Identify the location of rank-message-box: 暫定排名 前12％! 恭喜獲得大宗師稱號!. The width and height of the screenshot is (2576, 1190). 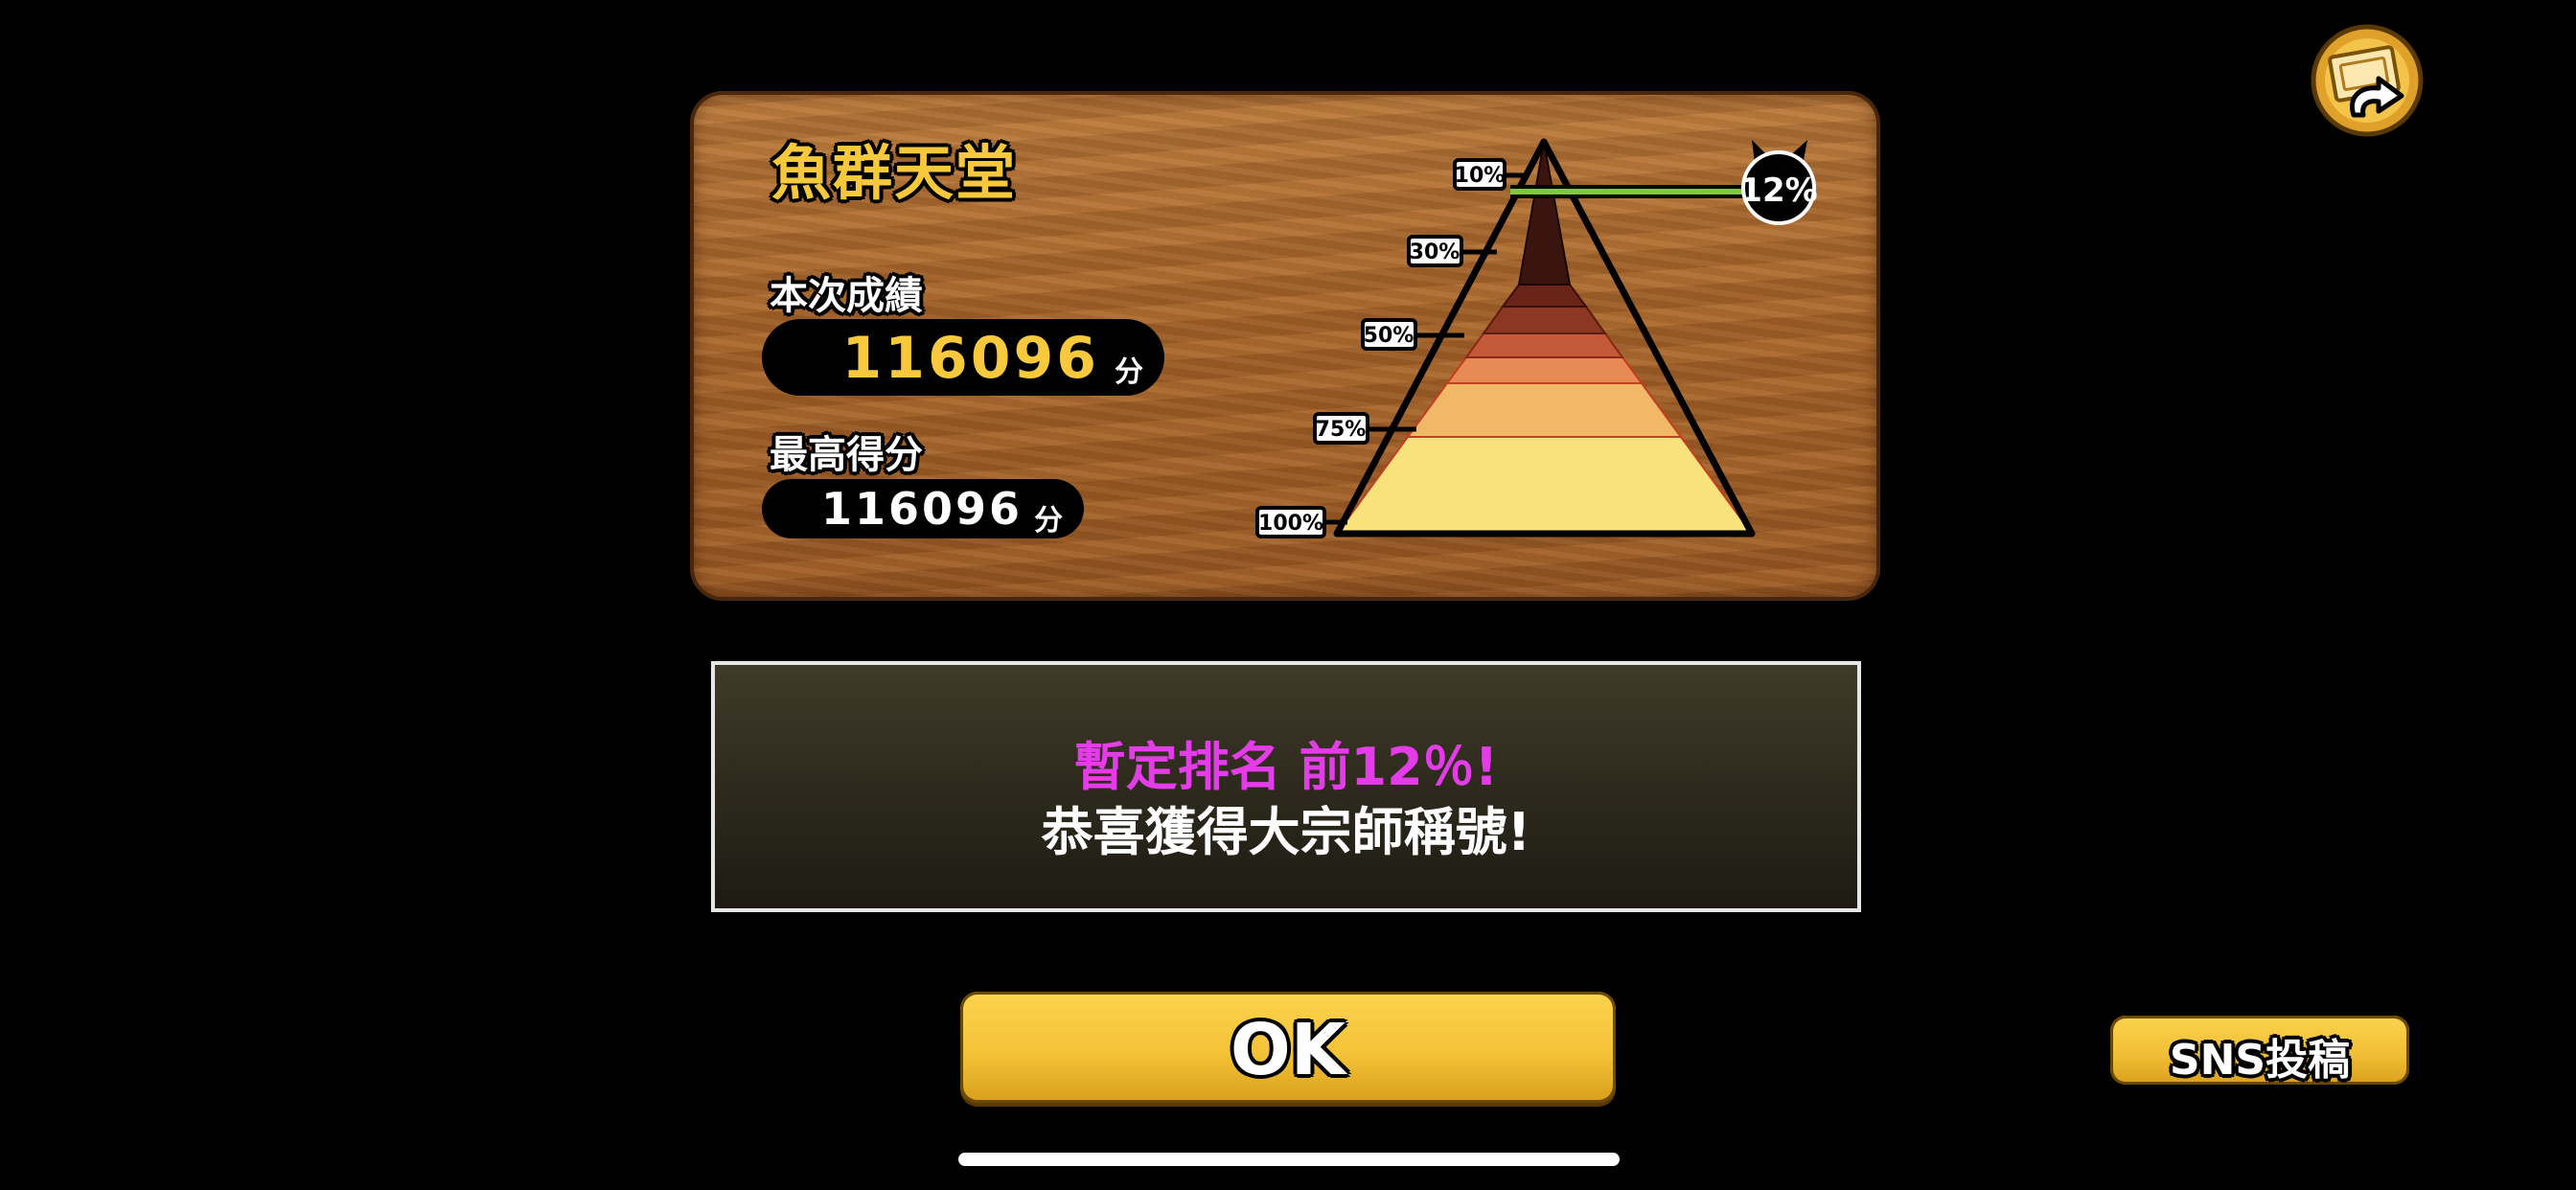
(1286, 787).